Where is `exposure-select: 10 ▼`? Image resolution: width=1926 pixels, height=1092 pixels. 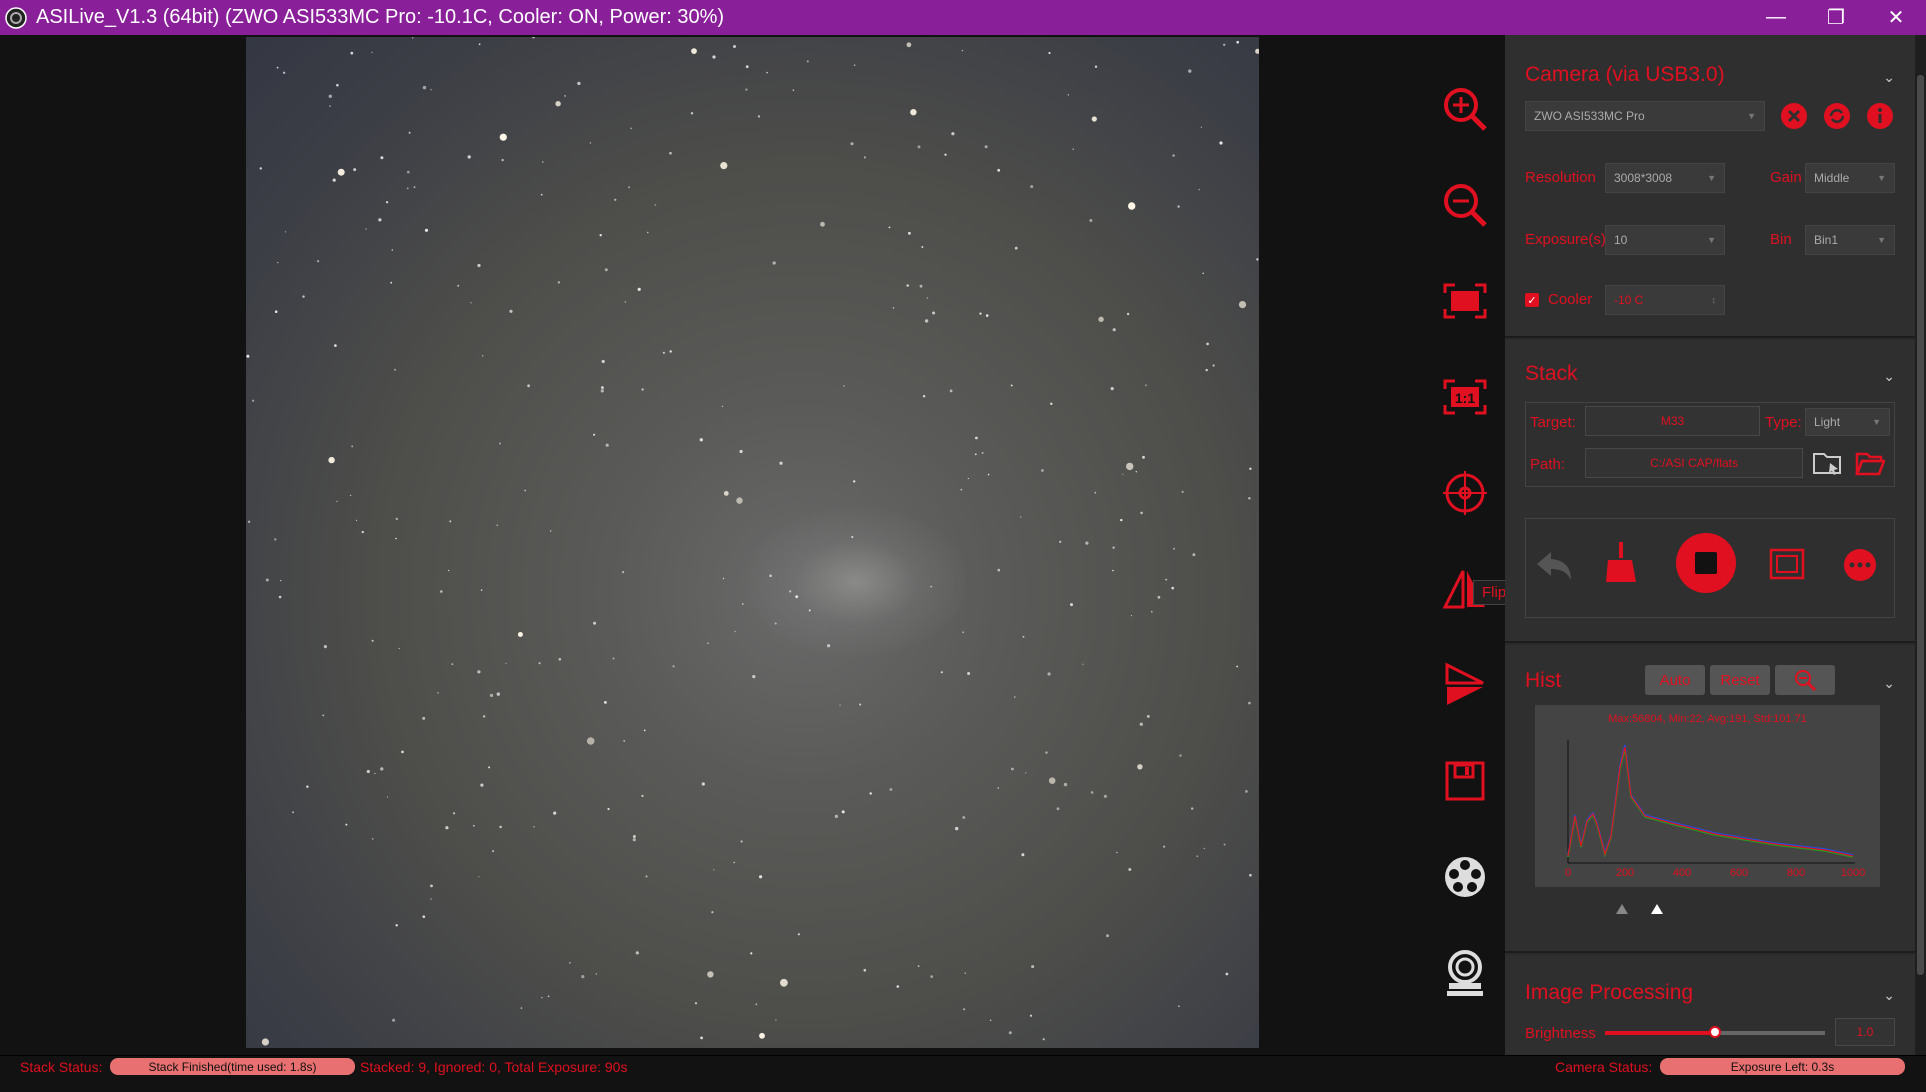 exposure-select: 10 ▼ is located at coordinates (1665, 240).